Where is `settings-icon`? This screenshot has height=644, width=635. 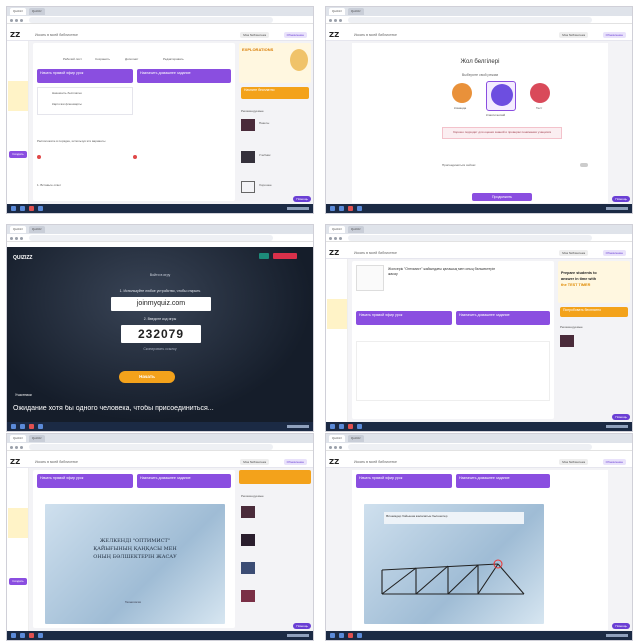
settings-icon is located at coordinates (264, 256).